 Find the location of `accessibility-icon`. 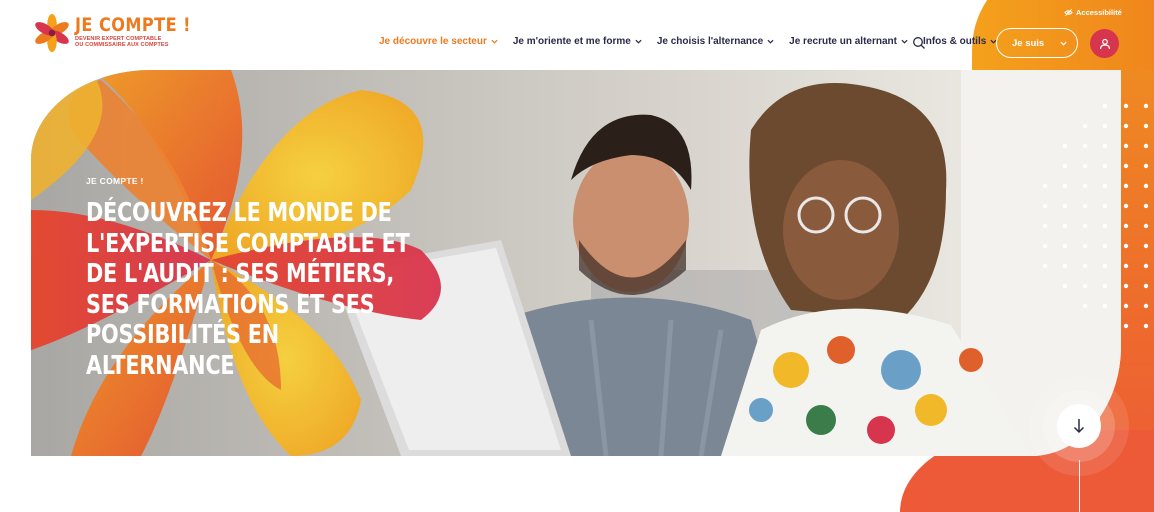

accessibility-icon is located at coordinates (1068, 12).